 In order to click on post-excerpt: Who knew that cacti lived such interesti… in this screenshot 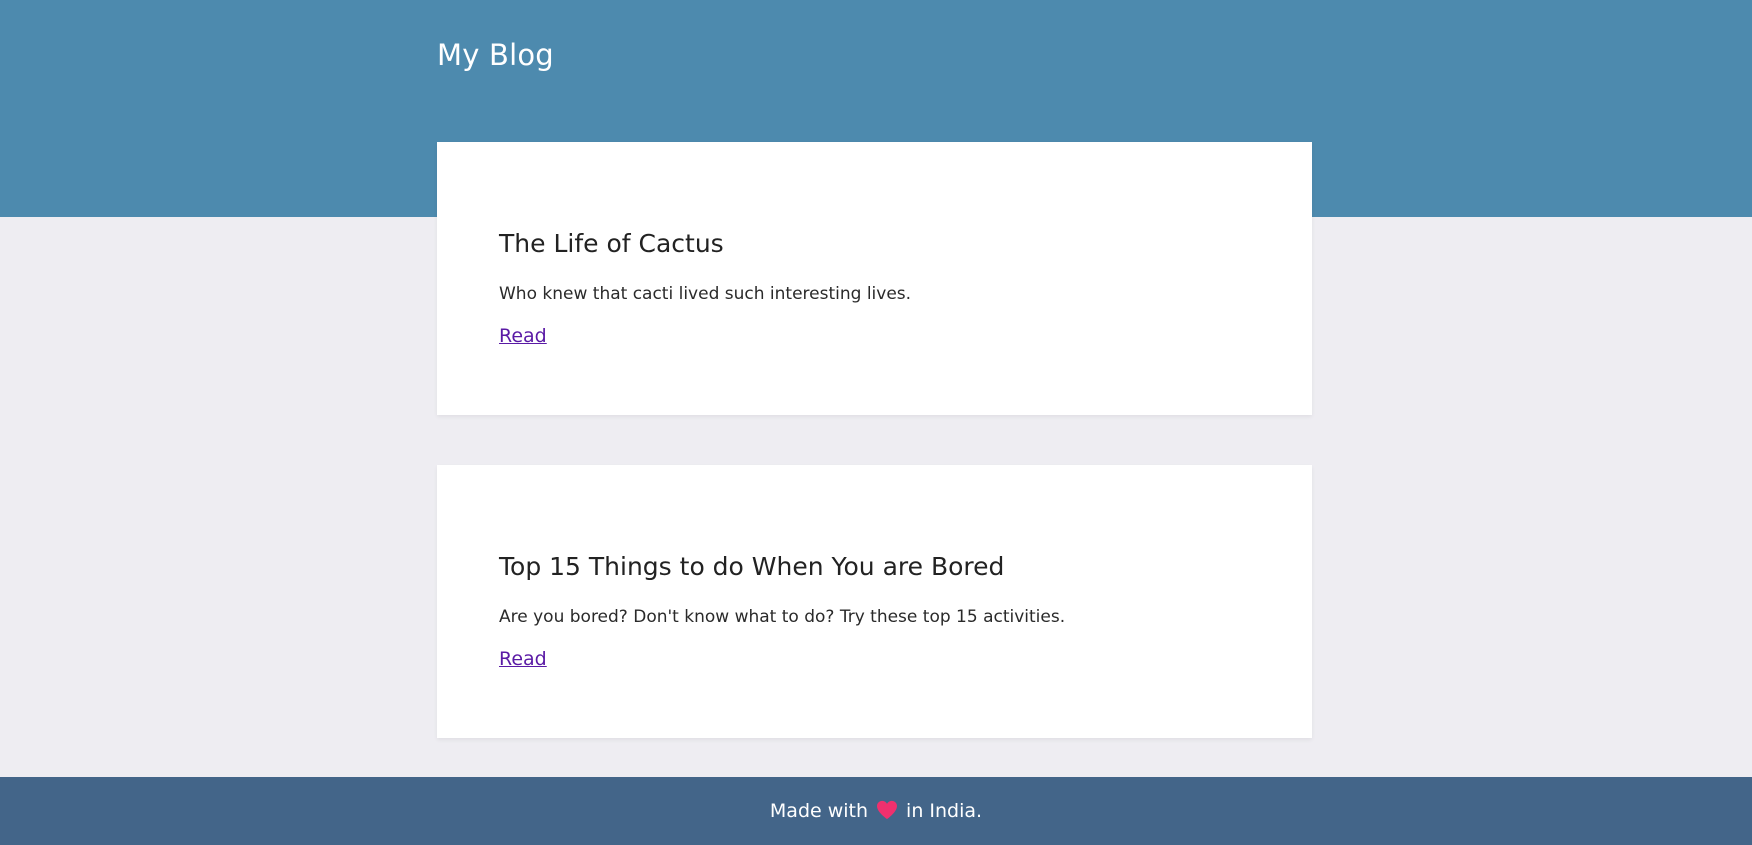, I will do `click(705, 293)`.